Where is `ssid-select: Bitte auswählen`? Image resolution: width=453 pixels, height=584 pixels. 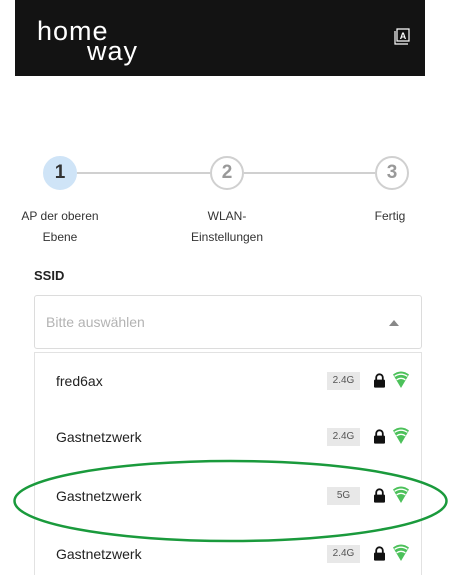 ssid-select: Bitte auswählen is located at coordinates (228, 322).